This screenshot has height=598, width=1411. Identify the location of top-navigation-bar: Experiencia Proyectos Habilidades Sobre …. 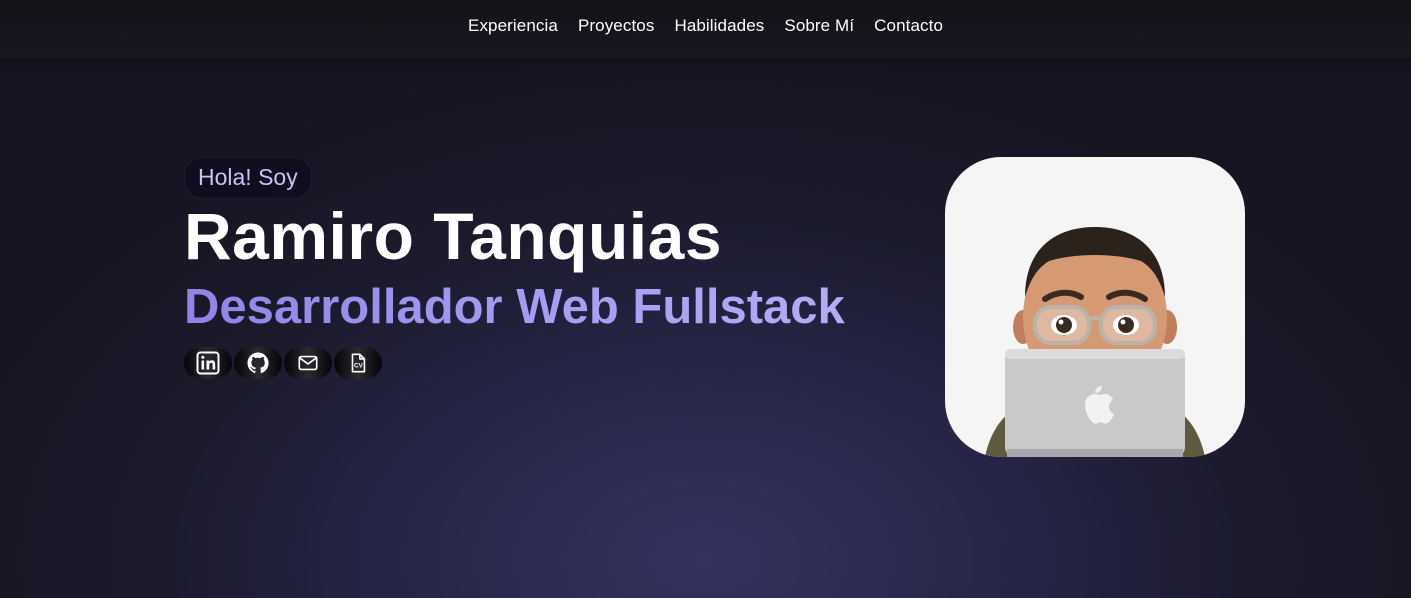
(705, 29).